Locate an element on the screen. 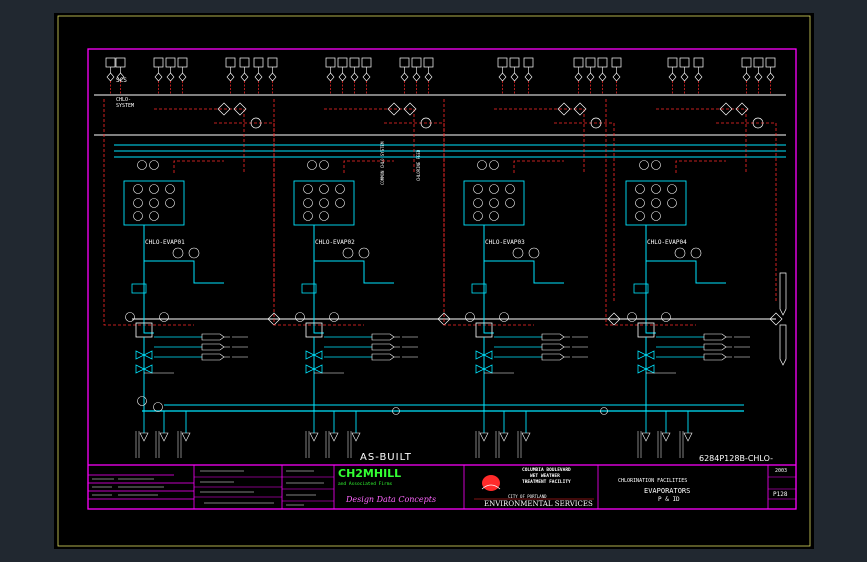  evaporator-unit is located at coordinates (532, 278).